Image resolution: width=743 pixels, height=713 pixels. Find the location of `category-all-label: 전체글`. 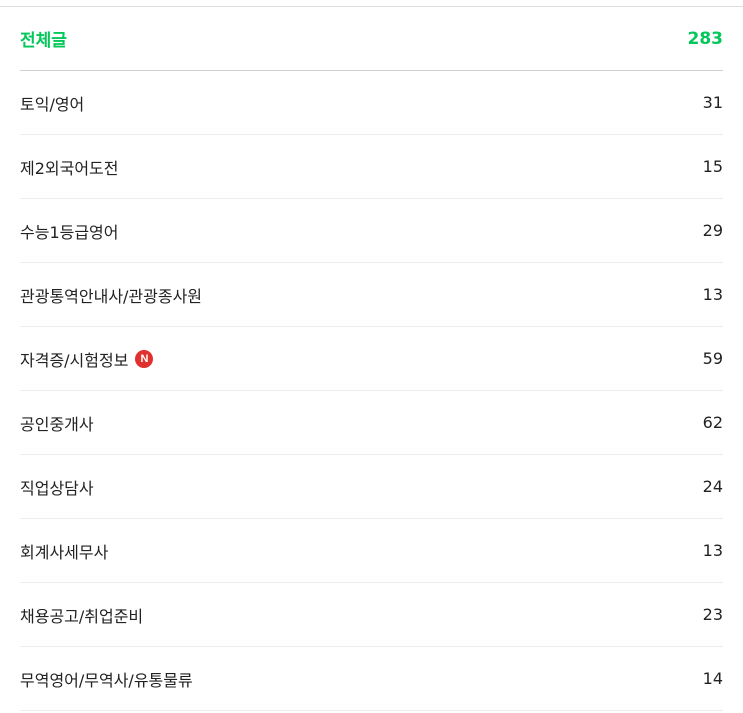

category-all-label: 전체글 is located at coordinates (43, 41).